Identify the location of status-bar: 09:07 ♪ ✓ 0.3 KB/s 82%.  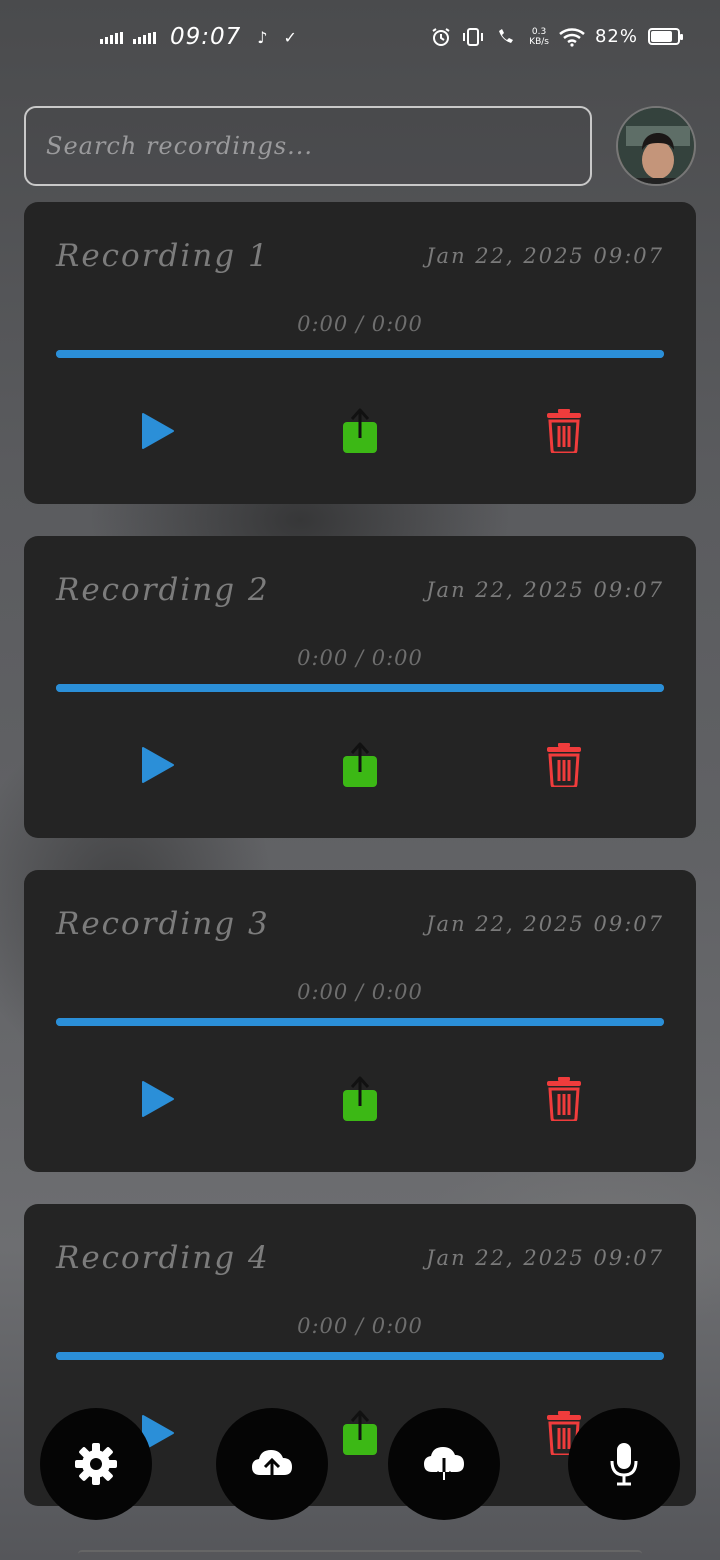
(360, 40).